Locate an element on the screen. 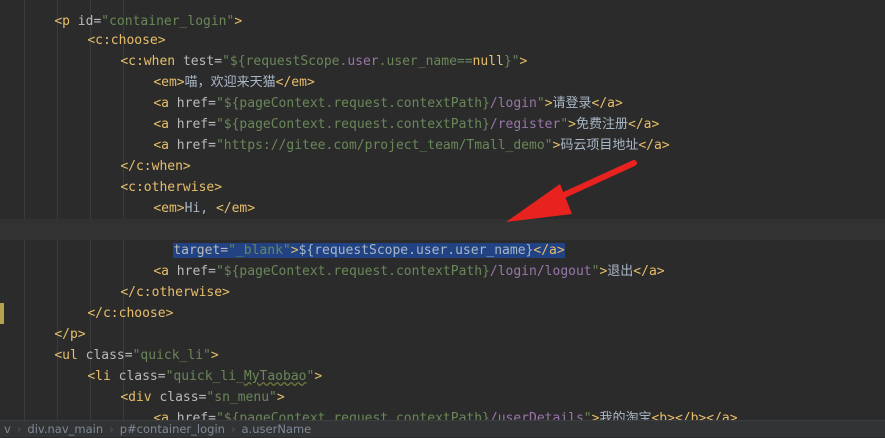 This screenshot has width=885, height=438. breadcrumb-item: v is located at coordinates (7, 429).